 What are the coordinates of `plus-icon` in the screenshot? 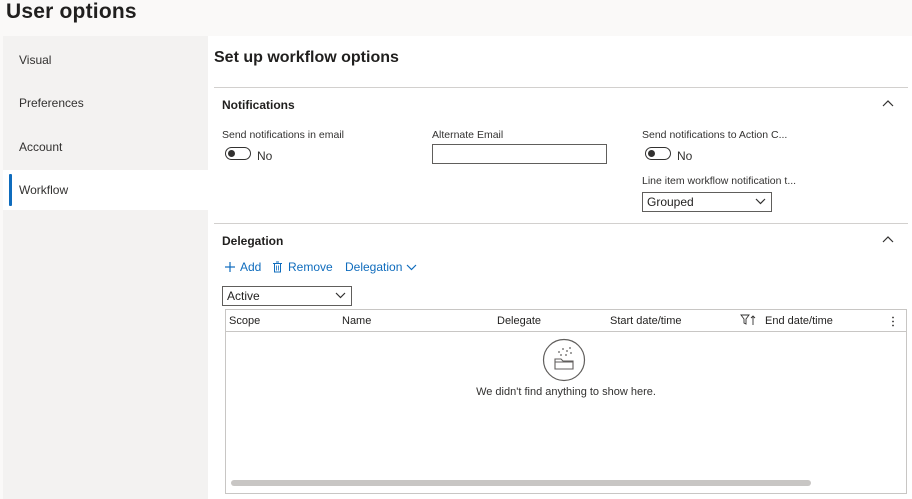 It's located at (230, 267).